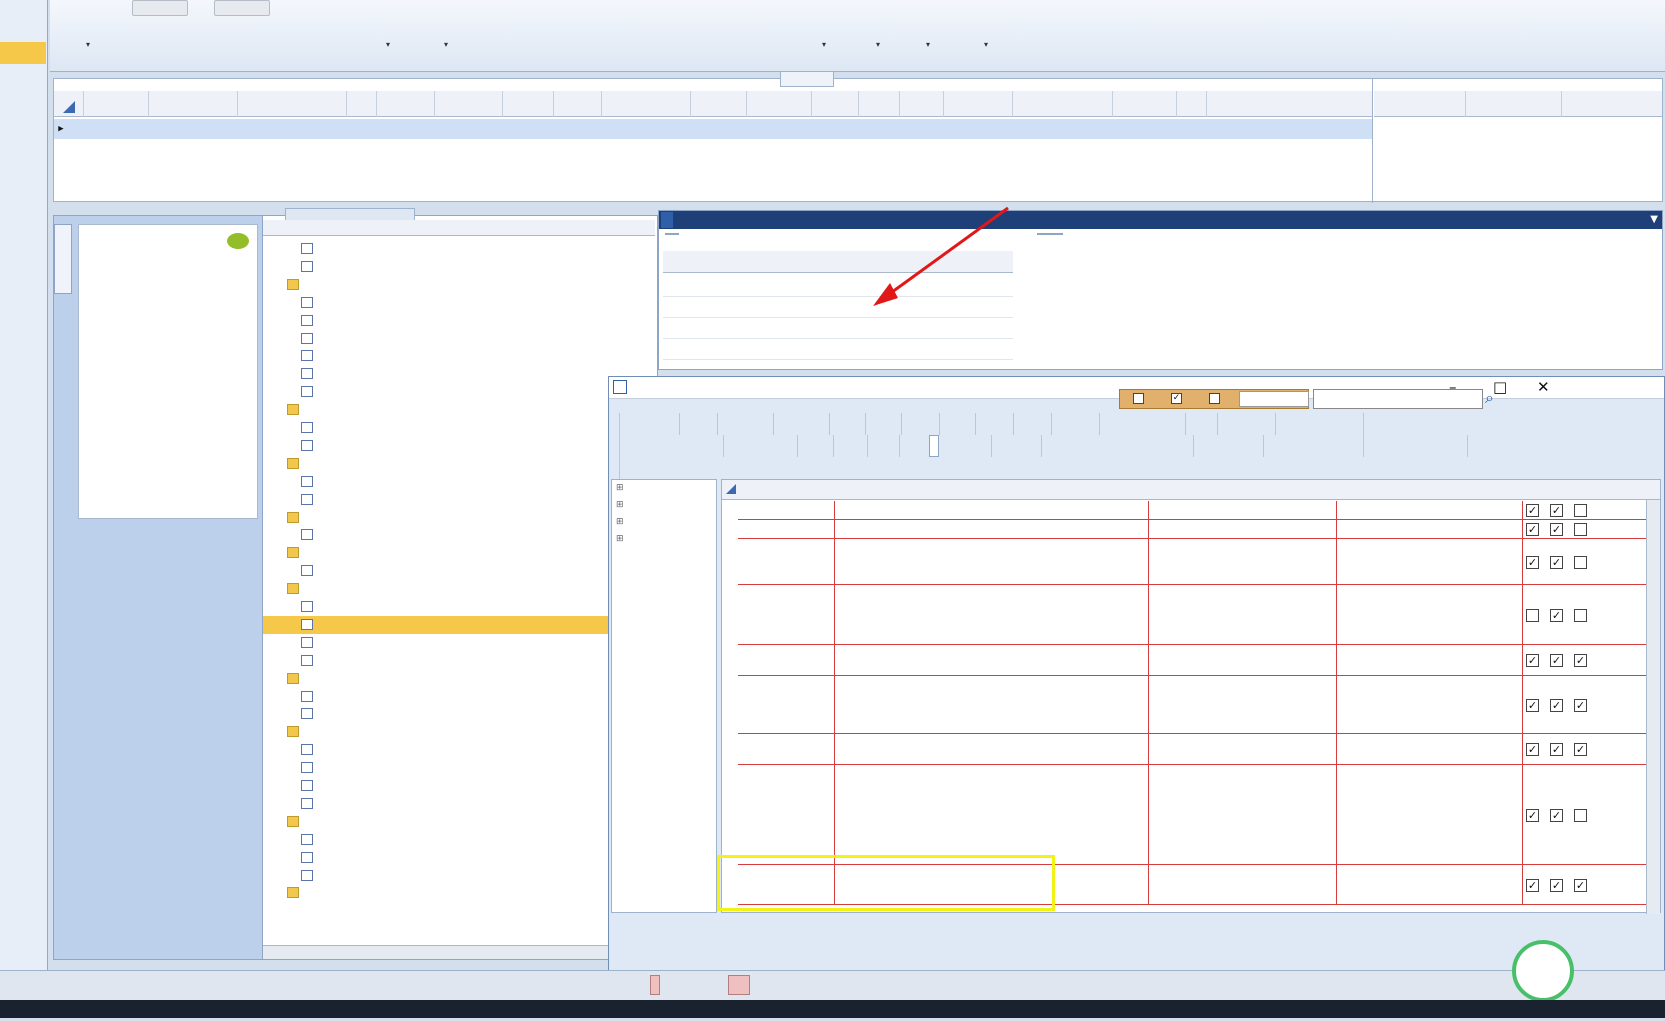  I want to click on node-area, so click(168, 371).